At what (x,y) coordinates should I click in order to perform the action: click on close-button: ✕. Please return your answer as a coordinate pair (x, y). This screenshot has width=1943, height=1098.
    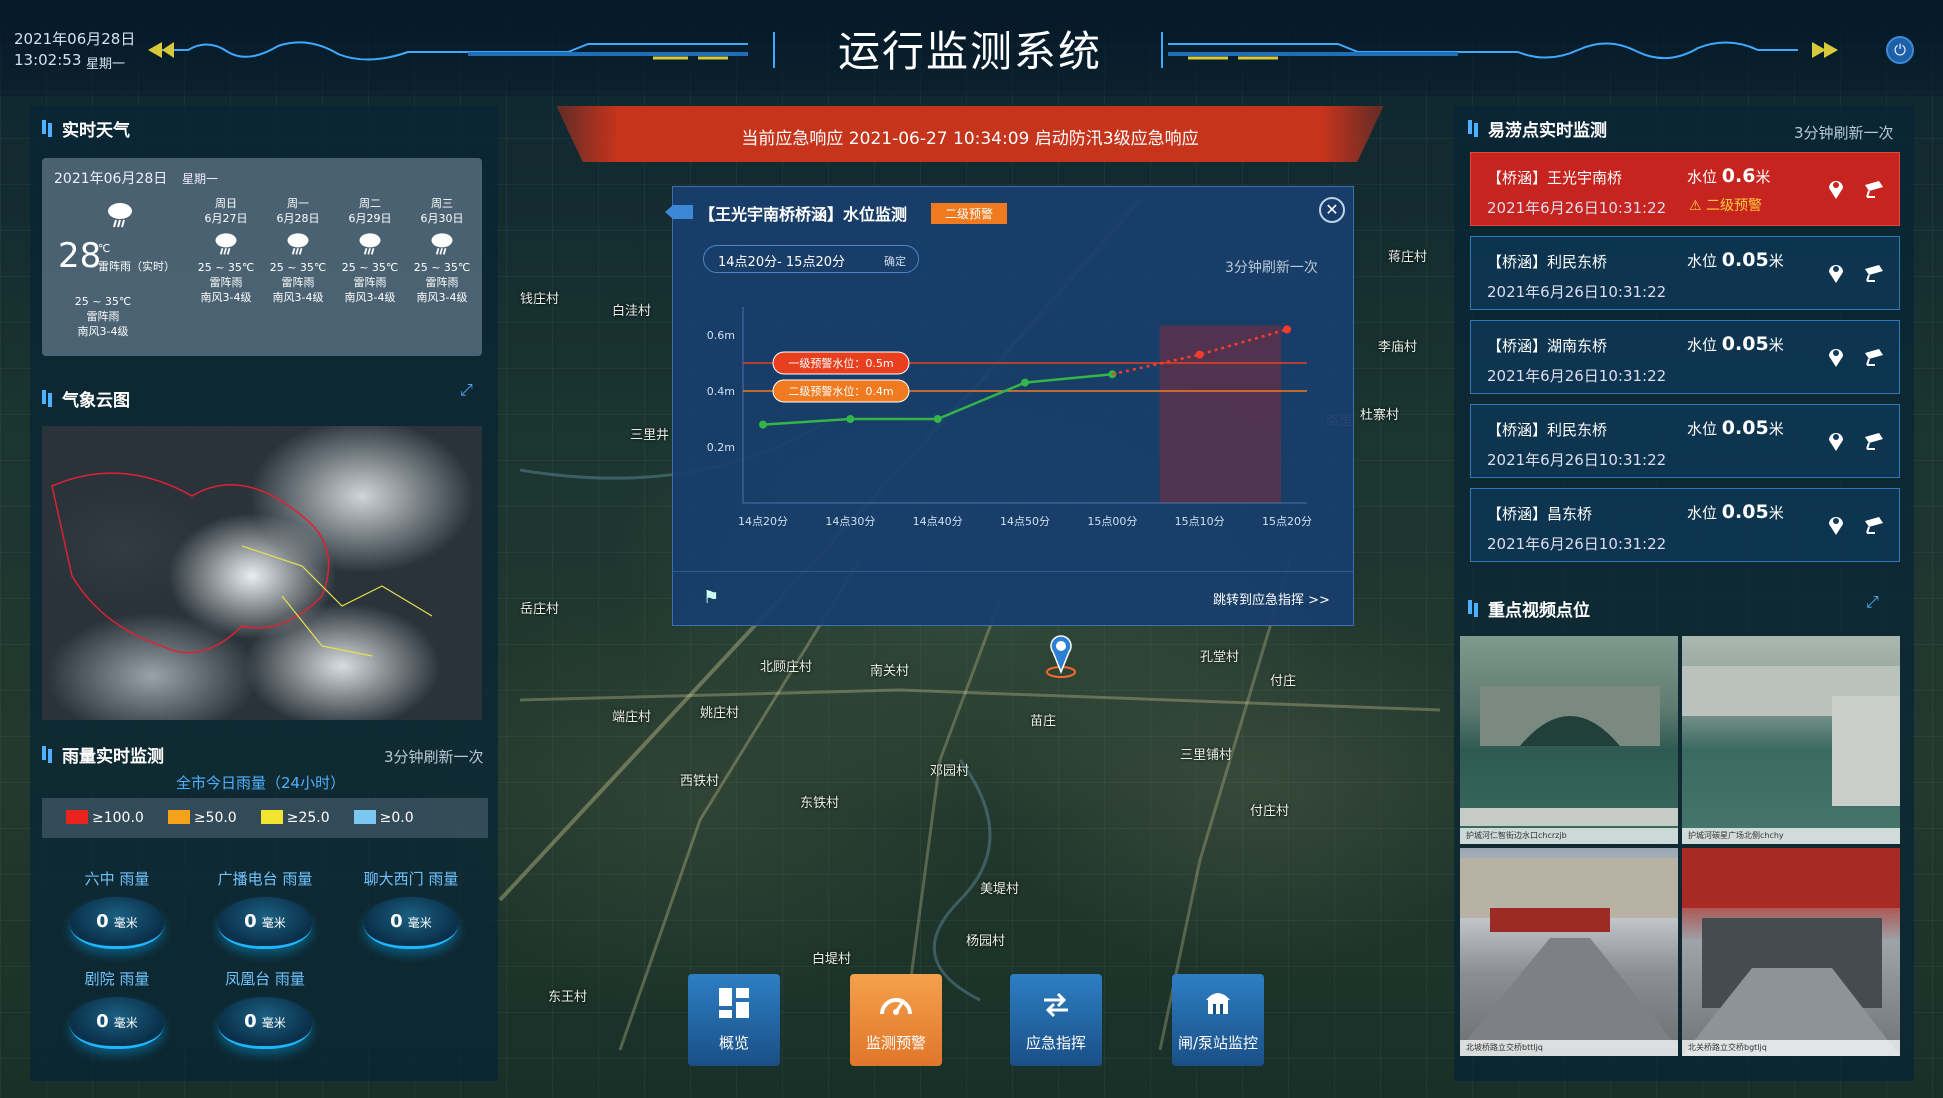
    Looking at the image, I should click on (1332, 210).